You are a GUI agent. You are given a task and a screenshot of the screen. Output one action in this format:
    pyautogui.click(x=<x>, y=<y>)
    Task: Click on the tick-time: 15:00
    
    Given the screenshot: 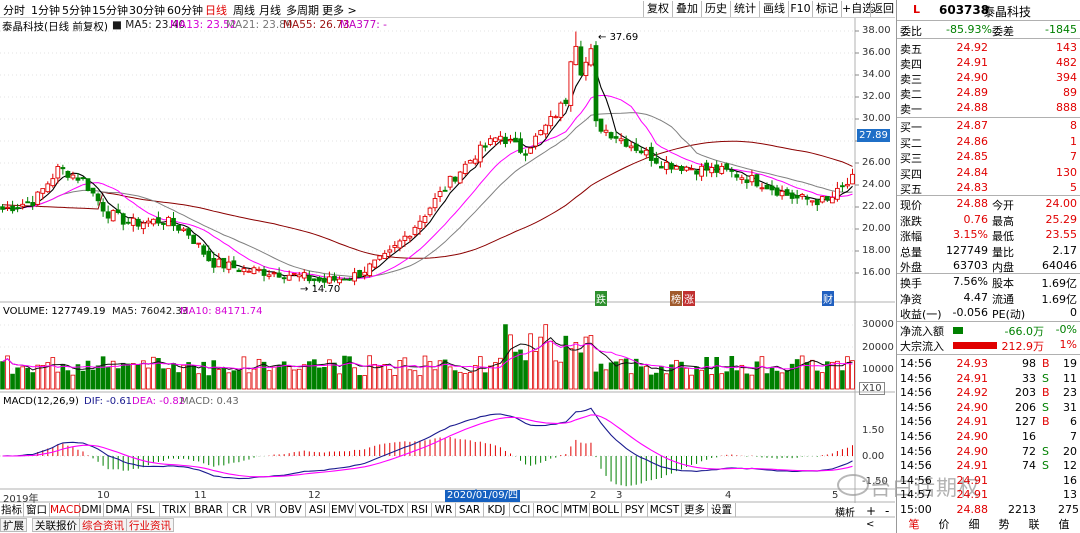 What is the action you would take?
    pyautogui.click(x=916, y=509)
    